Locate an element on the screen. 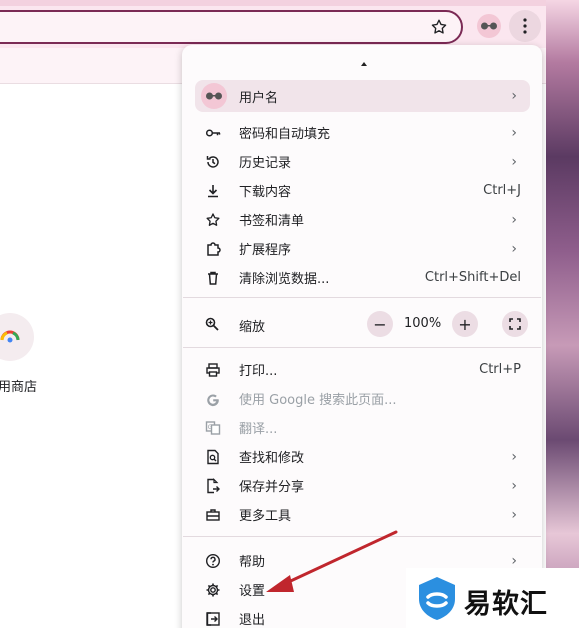  watermark-logo-icon is located at coordinates (437, 598).